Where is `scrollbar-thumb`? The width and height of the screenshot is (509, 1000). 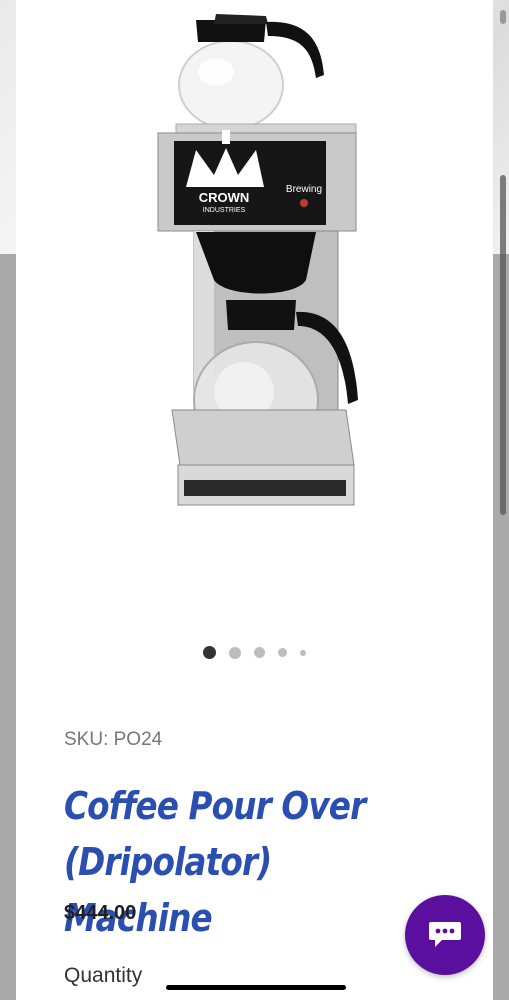
scrollbar-thumb is located at coordinates (503, 345).